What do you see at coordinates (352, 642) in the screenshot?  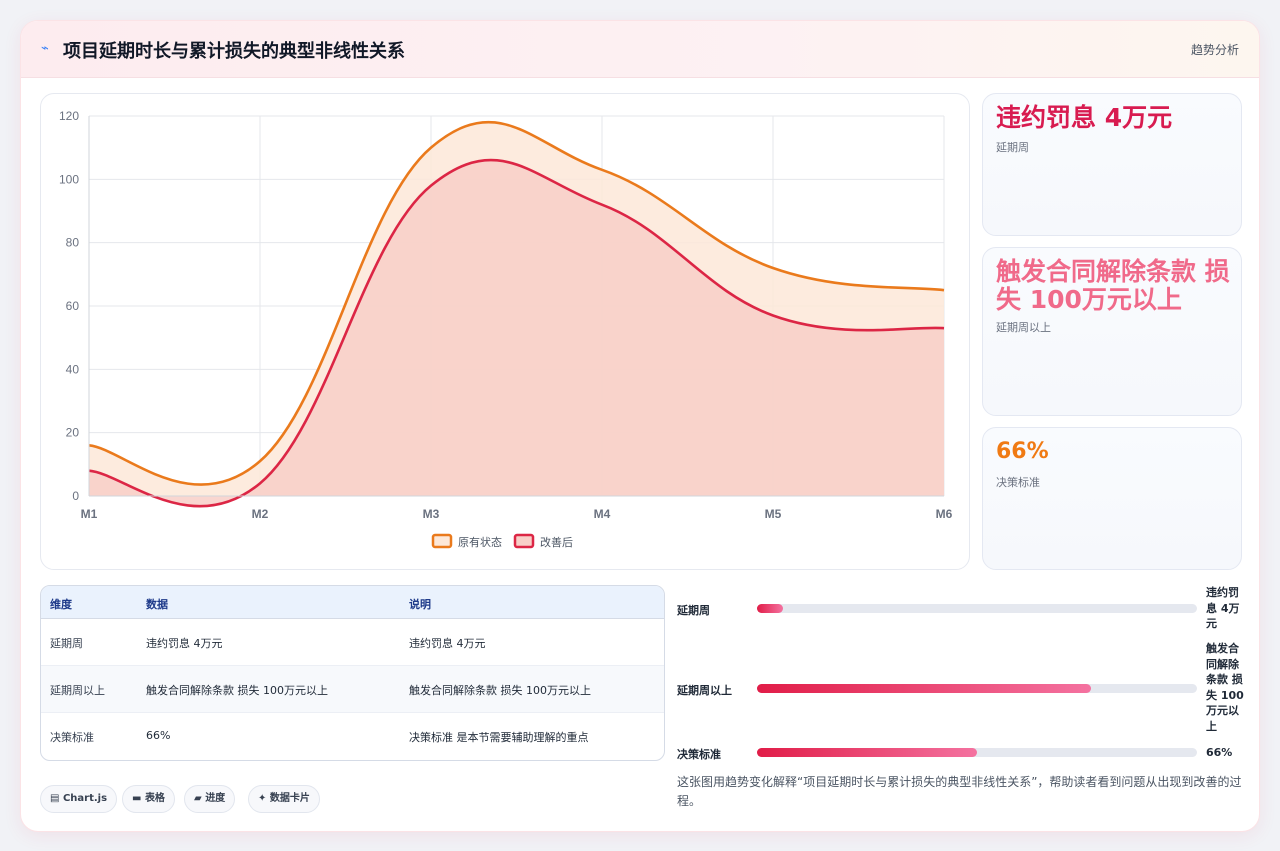 I see `table-row: 延期周 违约罚息 4万元 违约罚息 4万元` at bounding box center [352, 642].